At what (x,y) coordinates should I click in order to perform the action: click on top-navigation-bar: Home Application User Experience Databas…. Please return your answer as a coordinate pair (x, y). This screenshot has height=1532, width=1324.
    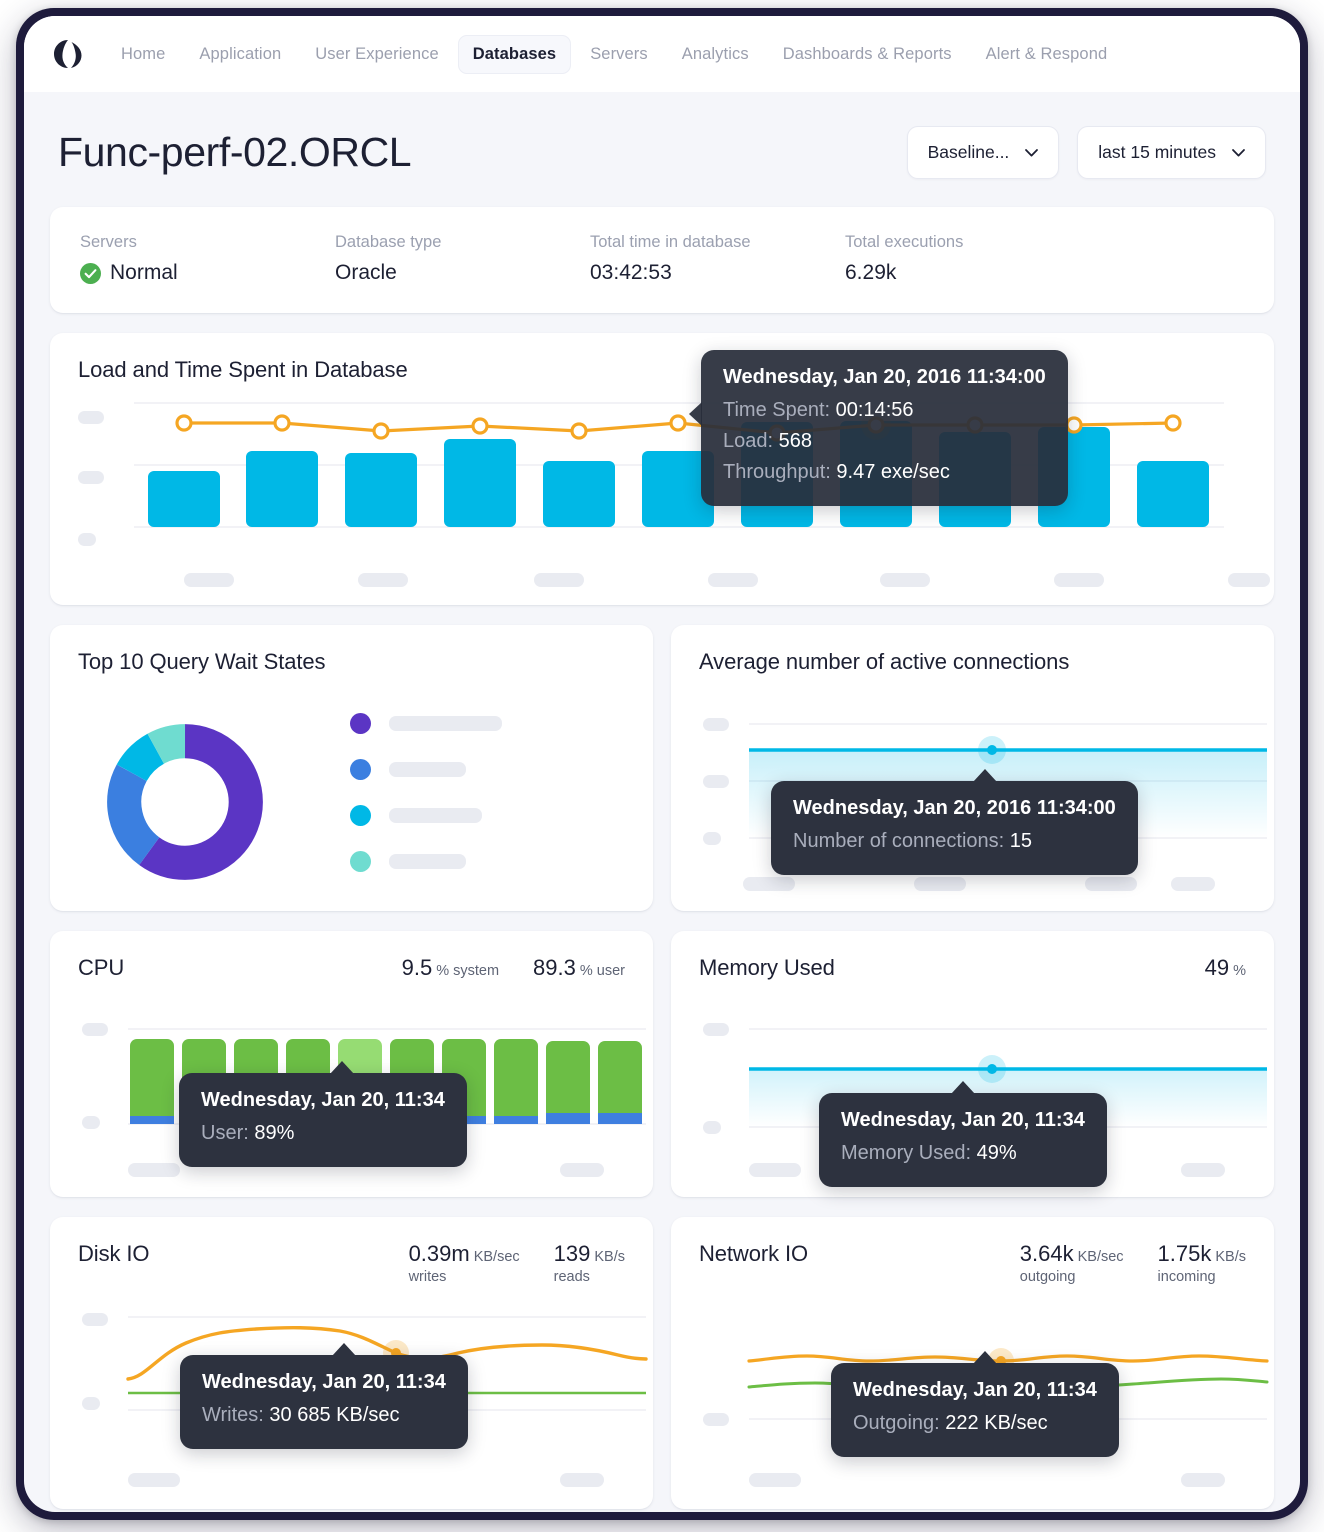
    Looking at the image, I should click on (662, 54).